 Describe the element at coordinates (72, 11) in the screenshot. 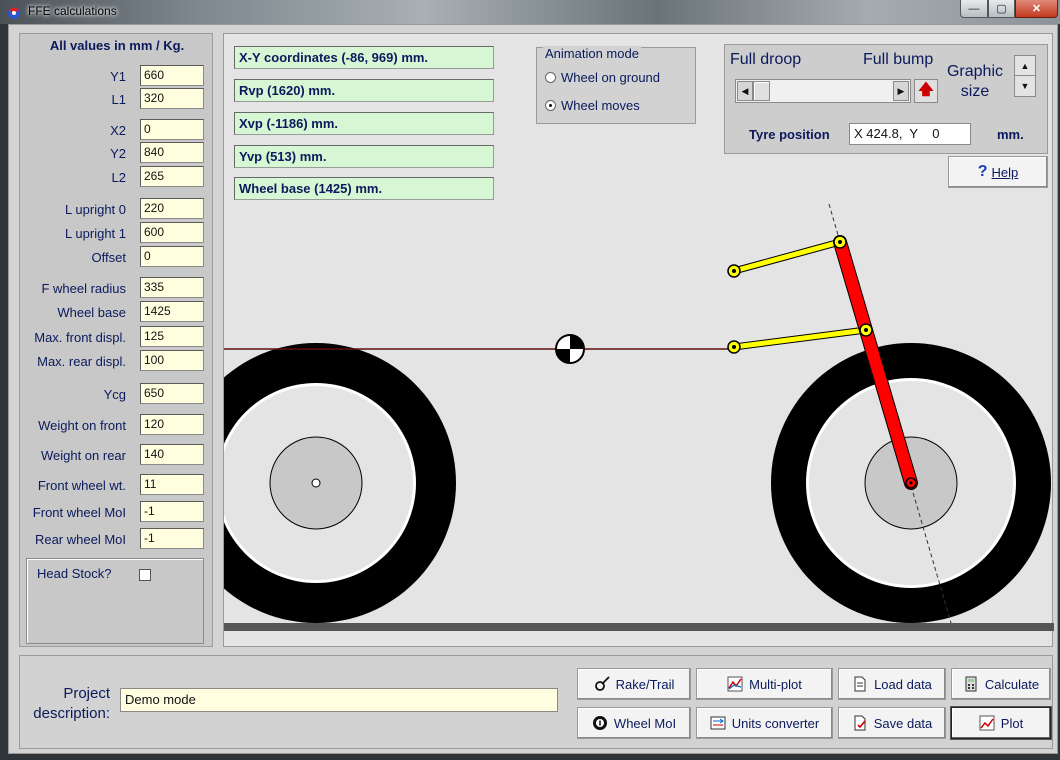

I see `window-title: FFE calculations` at that location.